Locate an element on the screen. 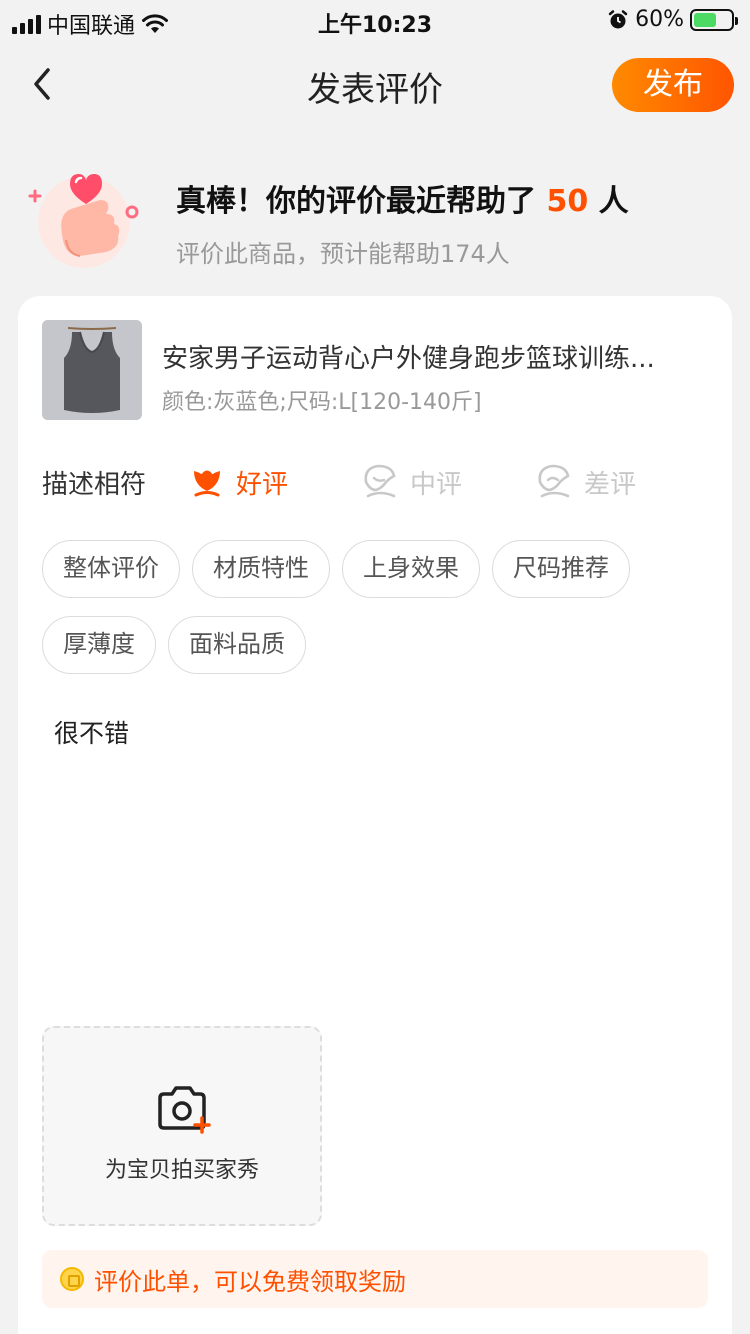 Image resolution: width=750 pixels, height=1334 pixels. camera-add-icon is located at coordinates (184, 1110).